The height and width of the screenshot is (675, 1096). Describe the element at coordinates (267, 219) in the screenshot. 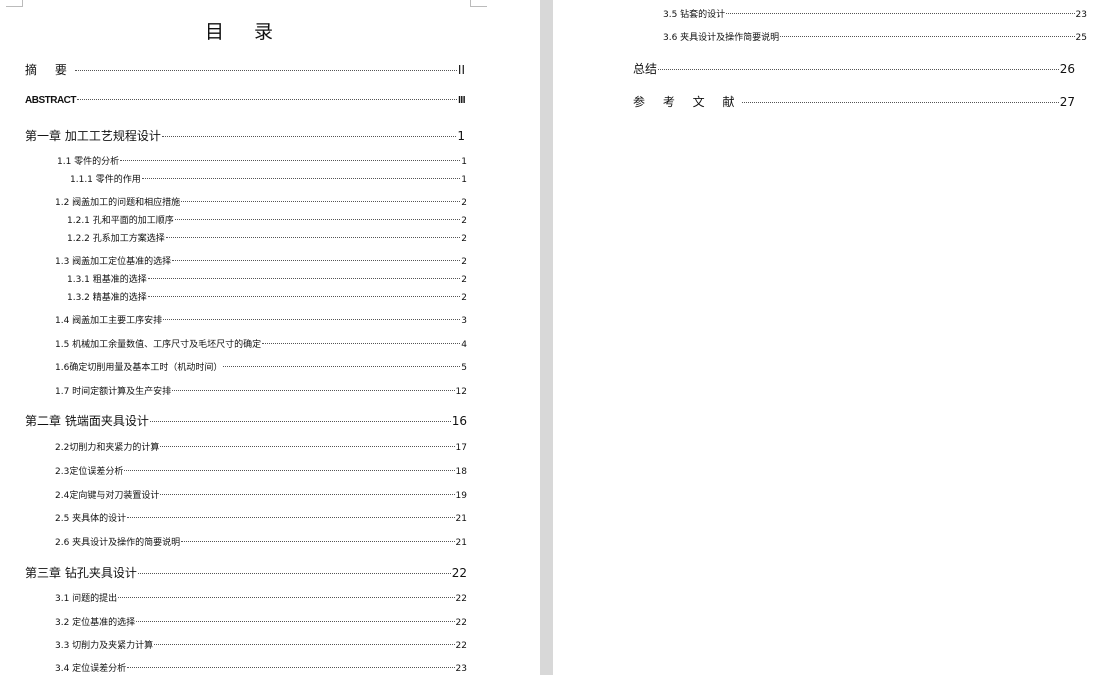

I see `toc-entry-1-2-1: 1.2.1 孔和平面的加工顺序 2` at that location.